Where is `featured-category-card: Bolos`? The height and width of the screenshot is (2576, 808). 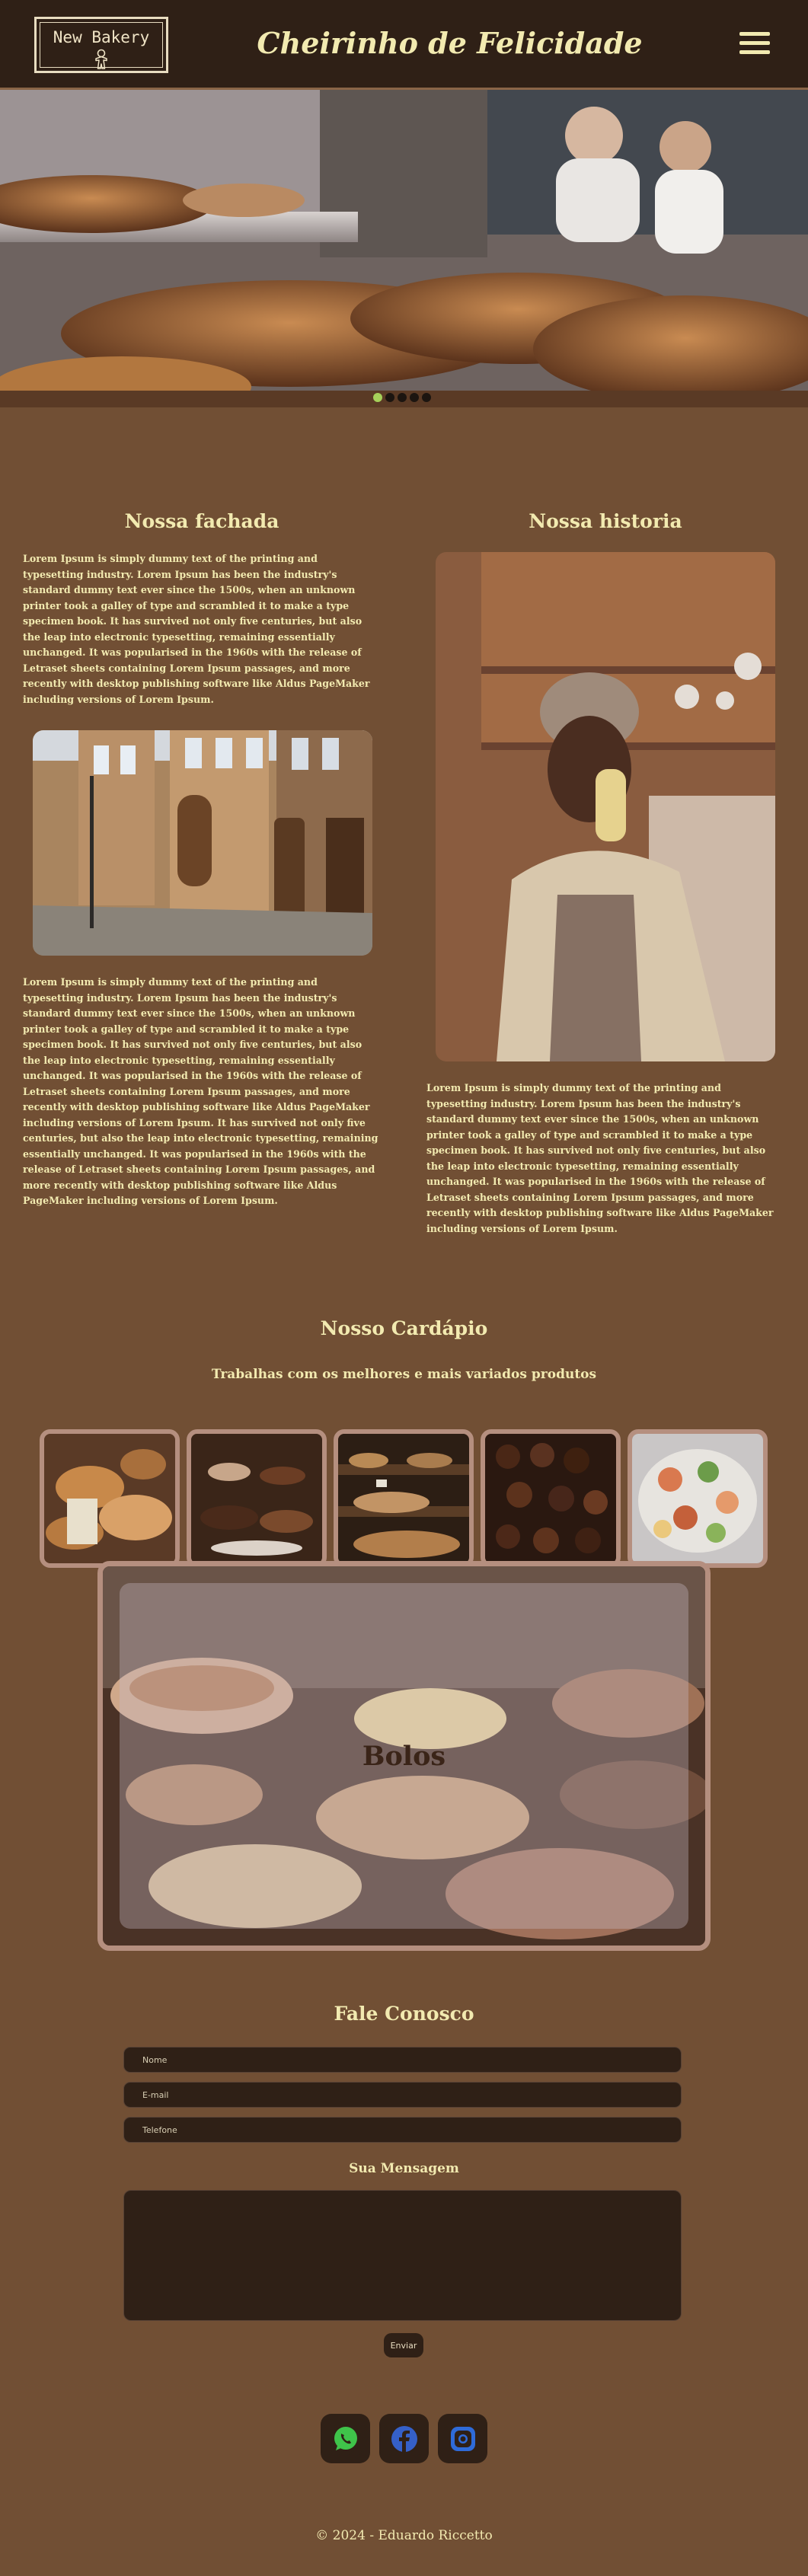
featured-category-card: Bolos is located at coordinates (404, 1756).